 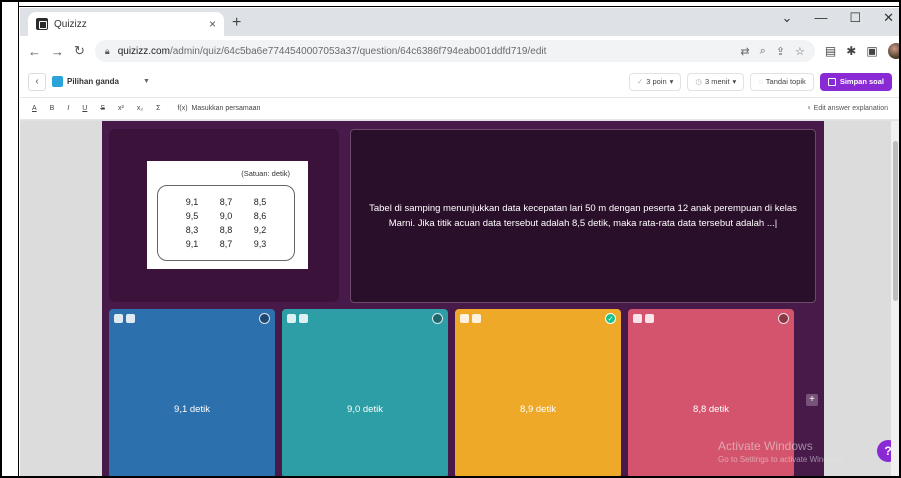 I want to click on tab-bar: Quizizz × + ⌄ — ☐ ✕, so click(x=459, y=22).